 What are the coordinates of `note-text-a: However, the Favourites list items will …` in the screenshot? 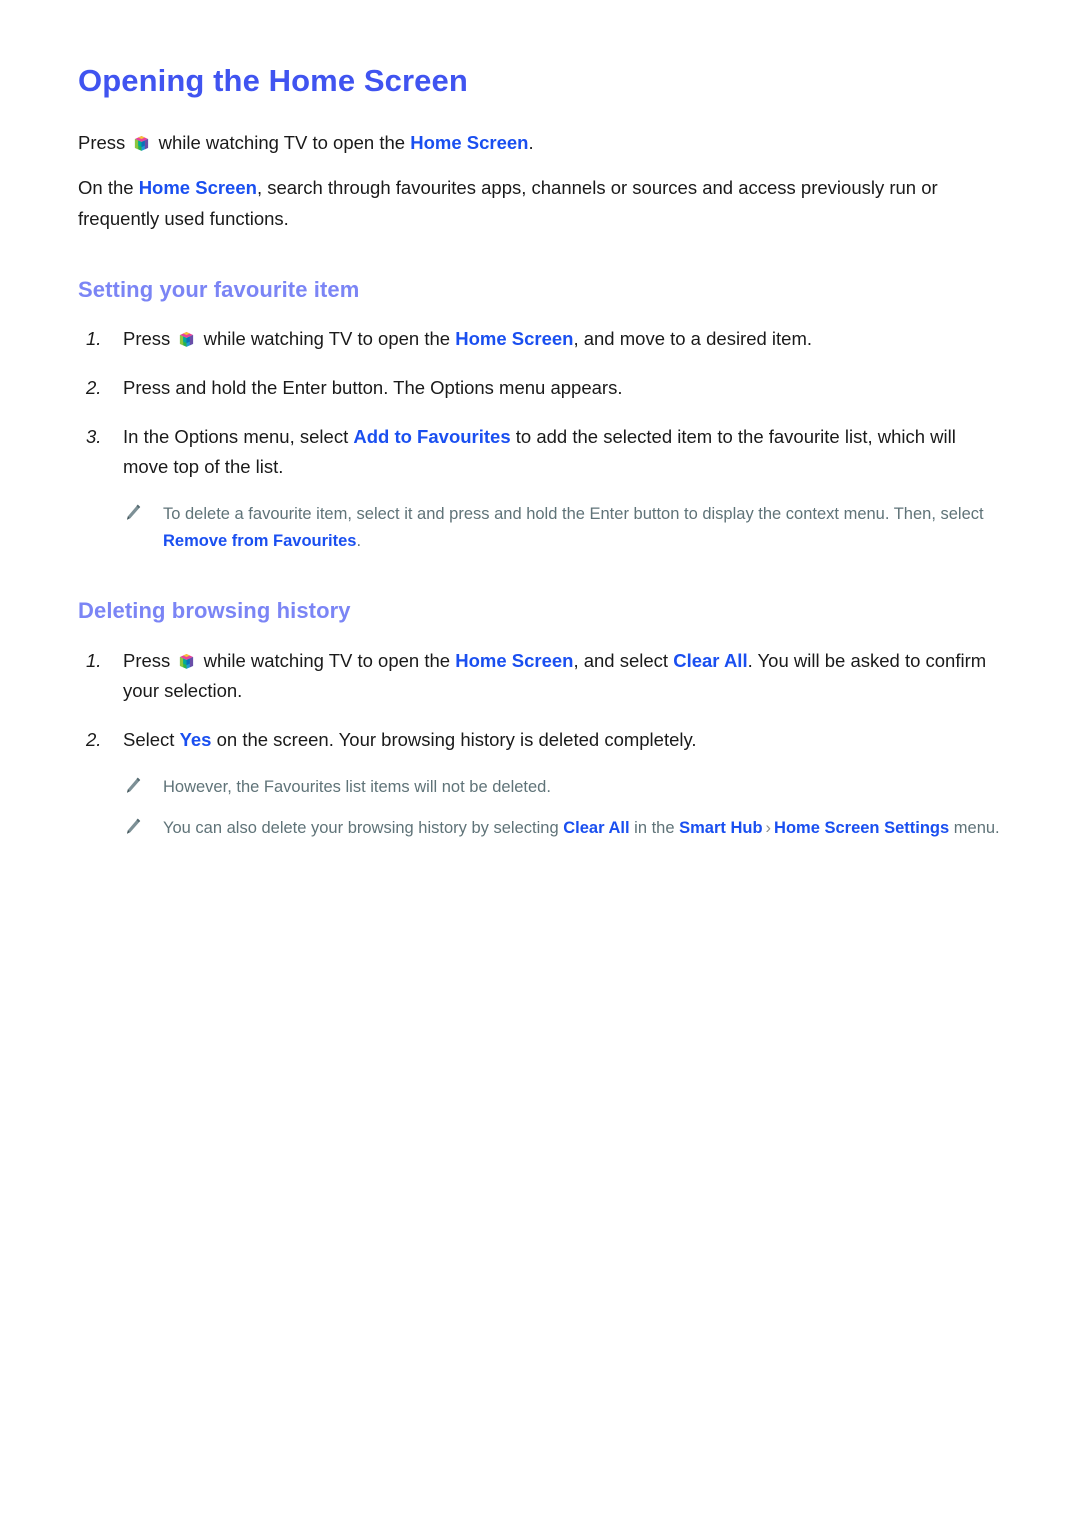 It's located at (357, 786).